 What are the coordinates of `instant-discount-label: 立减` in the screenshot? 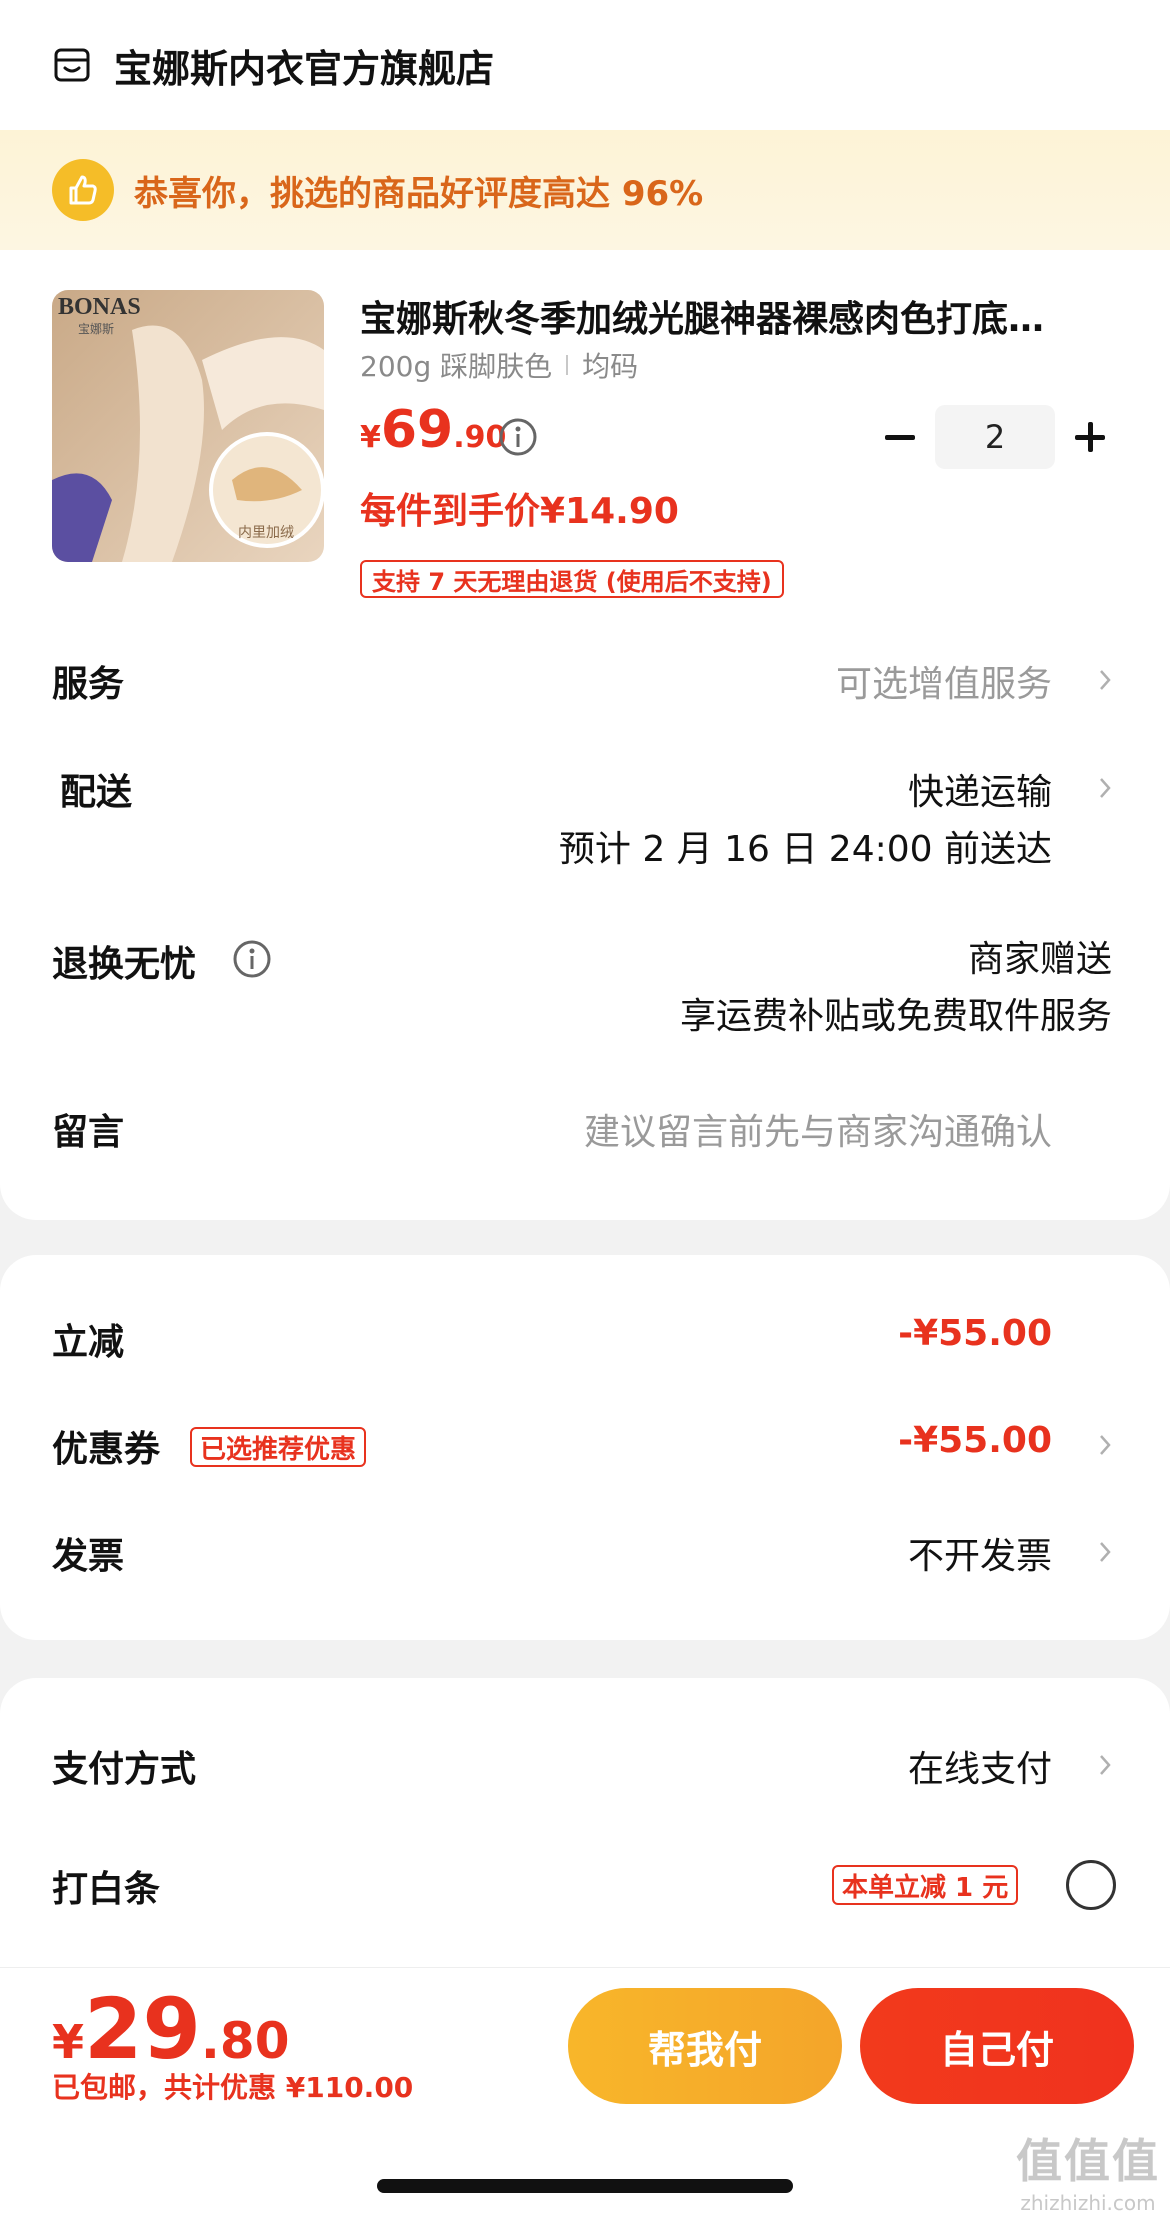 It's located at (88, 1342).